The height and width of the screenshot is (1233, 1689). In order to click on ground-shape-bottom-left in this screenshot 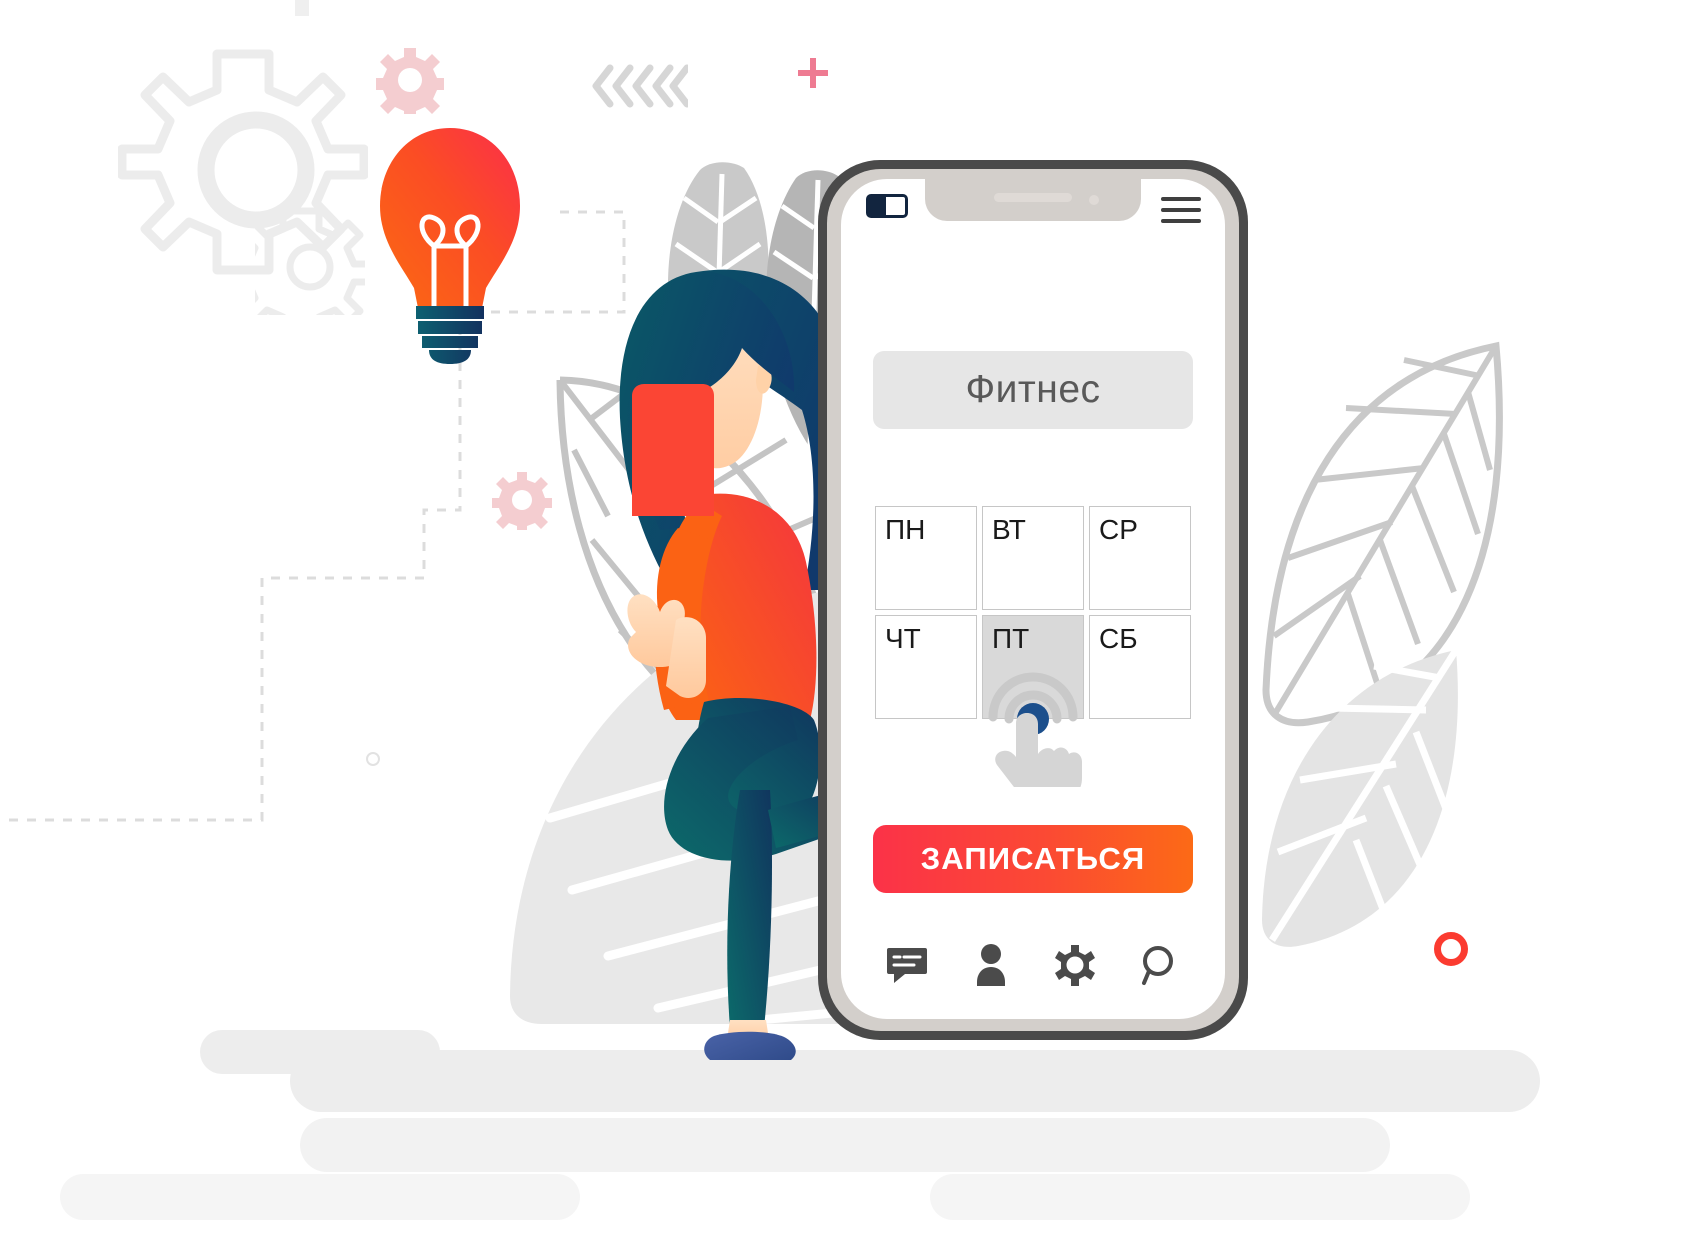, I will do `click(320, 1197)`.